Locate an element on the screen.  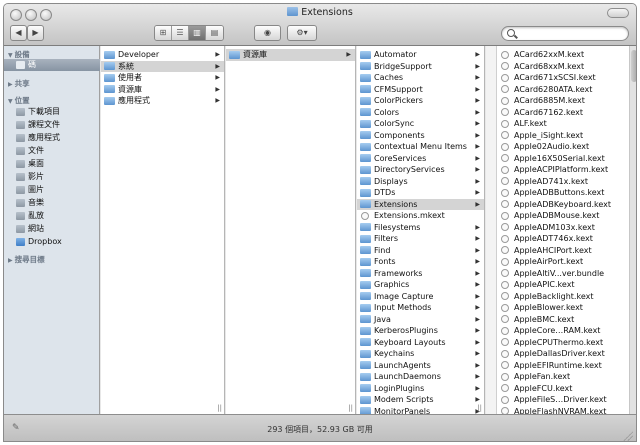
sidebar-item-music: 音樂 is located at coordinates (58, 203).